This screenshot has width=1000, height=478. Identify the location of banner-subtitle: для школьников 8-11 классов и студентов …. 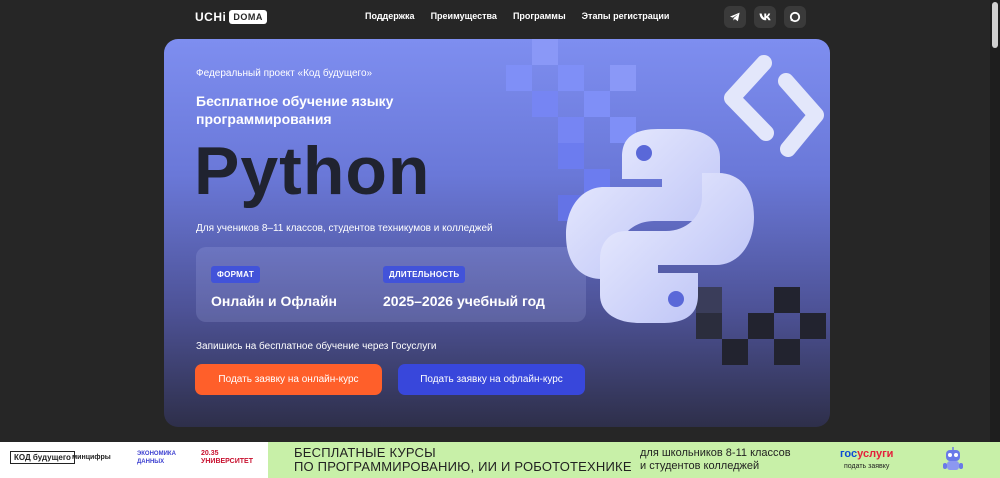
(715, 460).